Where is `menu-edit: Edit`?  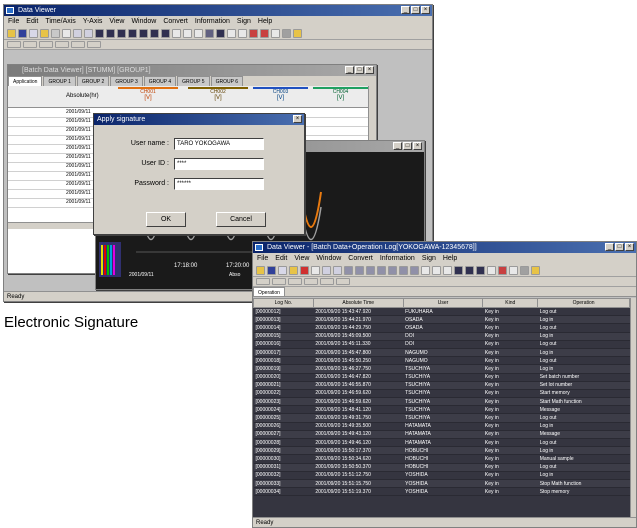 menu-edit: Edit is located at coordinates (281, 258).